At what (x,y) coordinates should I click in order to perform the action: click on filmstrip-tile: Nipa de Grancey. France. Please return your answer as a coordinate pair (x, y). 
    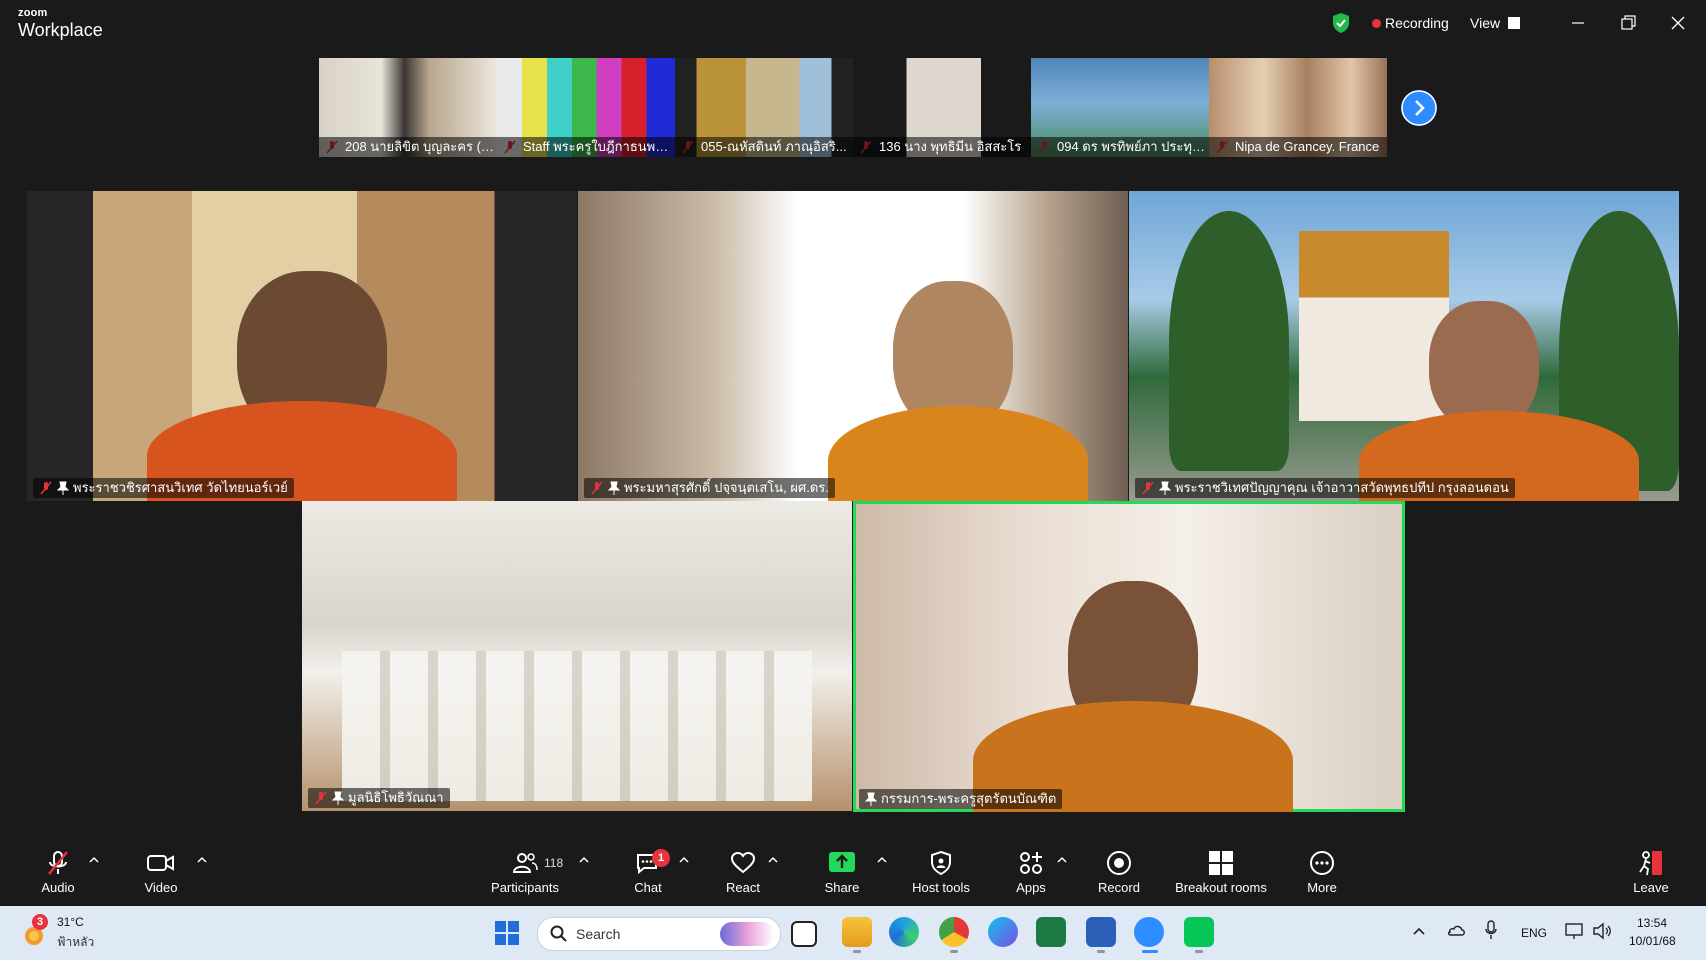
    Looking at the image, I should click on (1298, 107).